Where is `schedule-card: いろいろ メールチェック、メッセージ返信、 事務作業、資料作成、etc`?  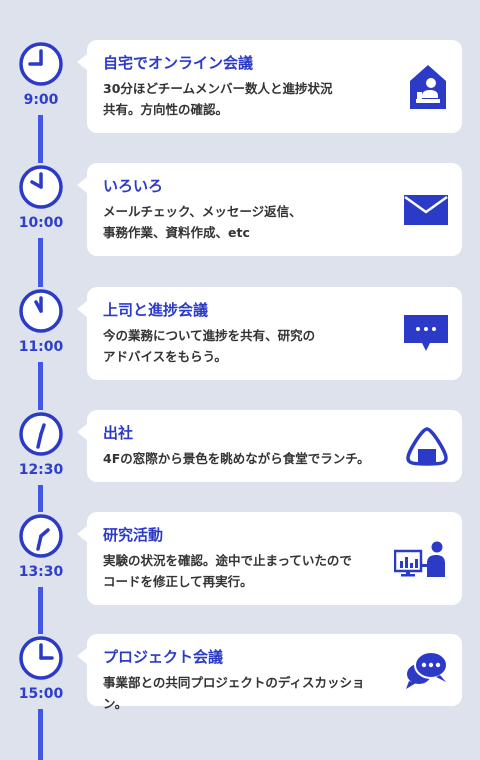 schedule-card: いろいろ メールチェック、メッセージ返信、 事務作業、資料作成、etc is located at coordinates (269, 209).